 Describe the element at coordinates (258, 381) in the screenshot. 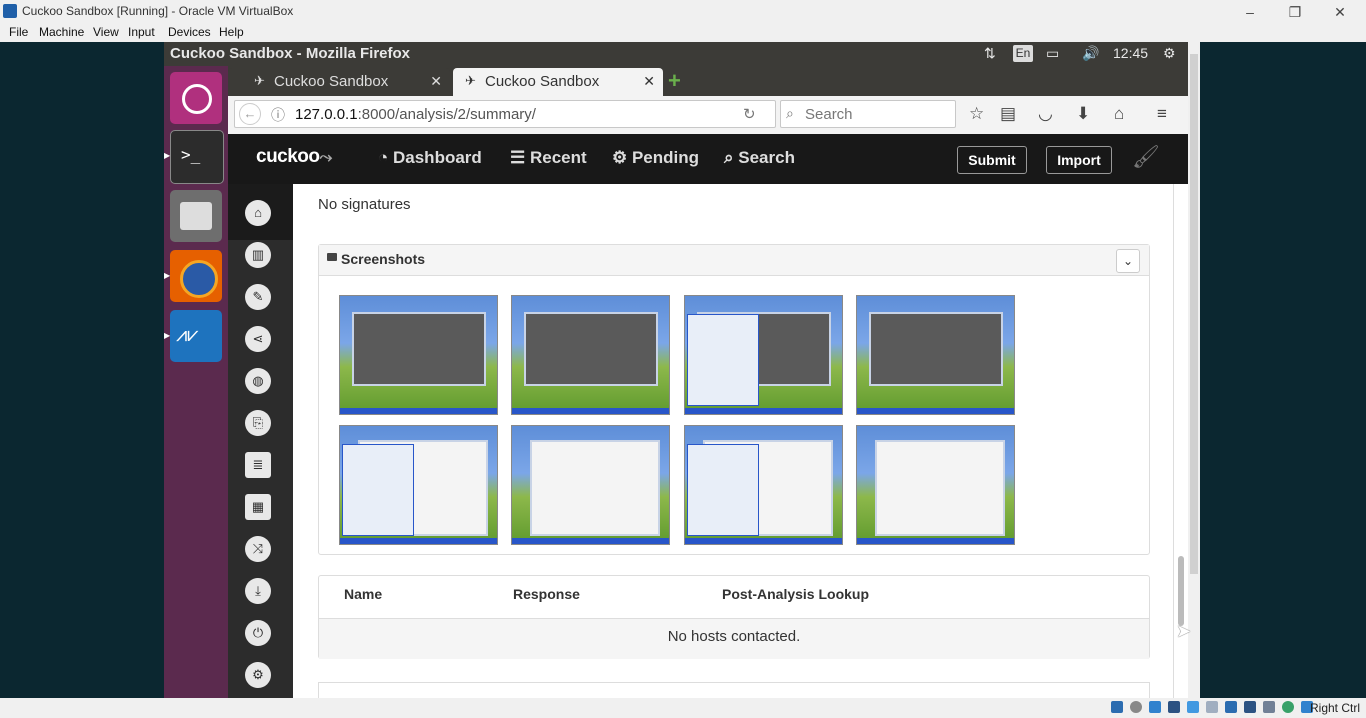

I see `network-globe-icon: ◍` at that location.